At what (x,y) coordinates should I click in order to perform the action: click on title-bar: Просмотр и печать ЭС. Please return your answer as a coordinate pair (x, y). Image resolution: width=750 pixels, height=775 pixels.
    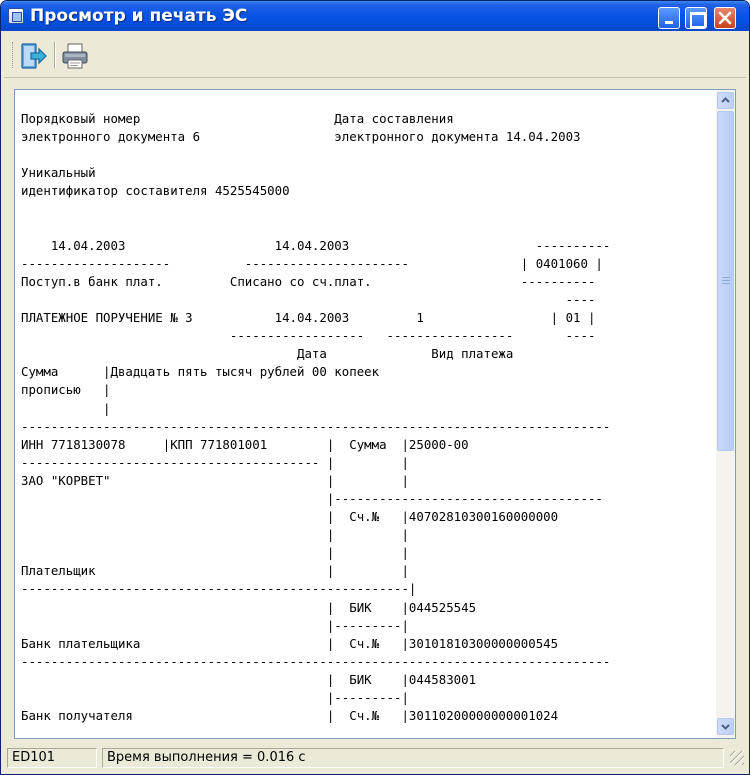
    Looking at the image, I should click on (375, 16).